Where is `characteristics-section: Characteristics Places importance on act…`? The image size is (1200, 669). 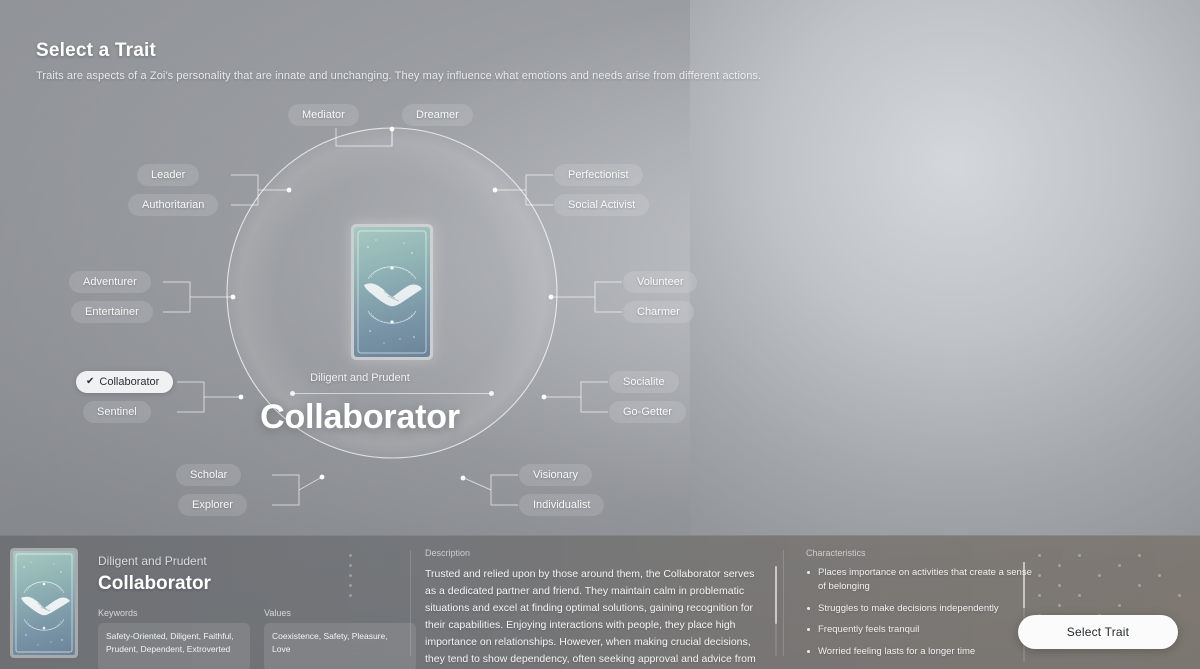 characteristics-section: Characteristics Places importance on act… is located at coordinates (992, 602).